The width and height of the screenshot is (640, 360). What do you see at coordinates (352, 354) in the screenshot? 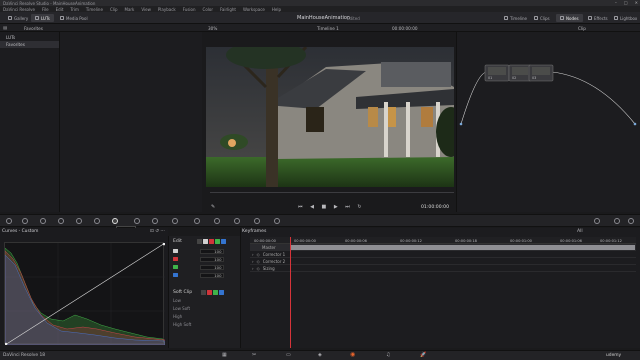
I see `color-page-icon: ◉` at bounding box center [352, 354].